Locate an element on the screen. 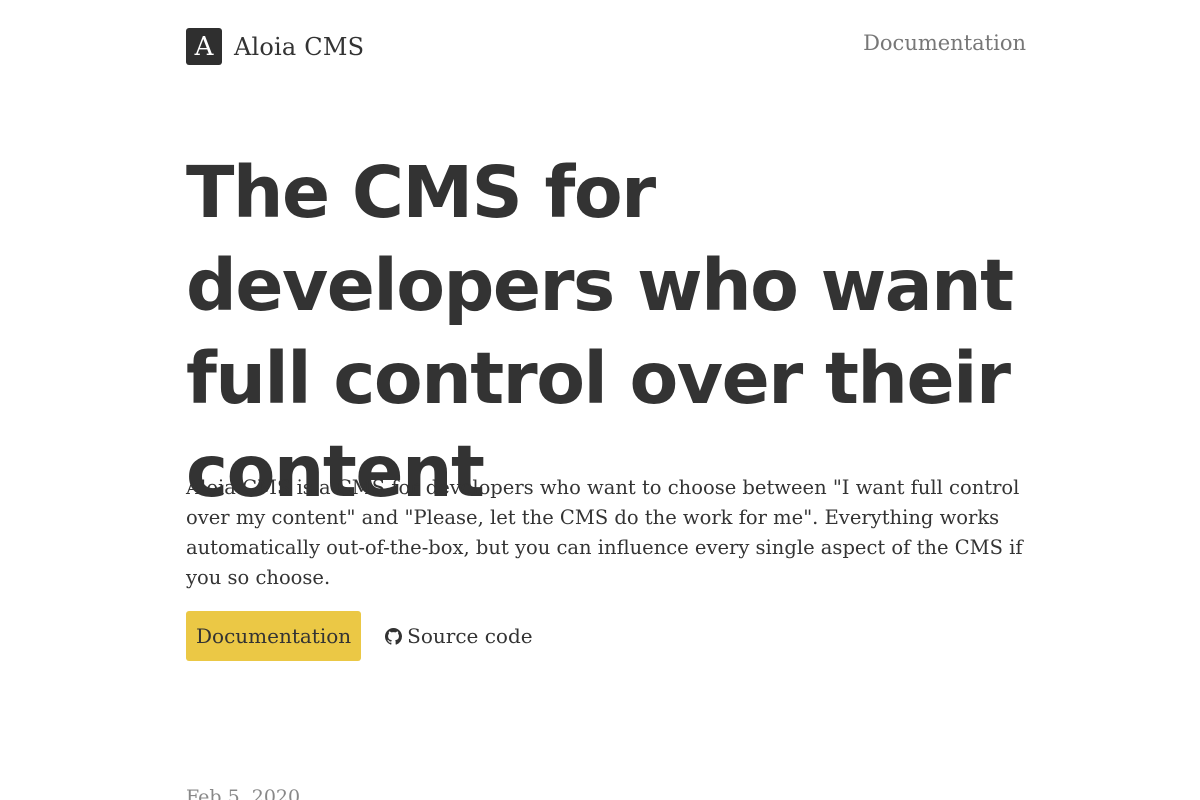 The height and width of the screenshot is (800, 1200). brand-name: Aloia CMS is located at coordinates (299, 46).